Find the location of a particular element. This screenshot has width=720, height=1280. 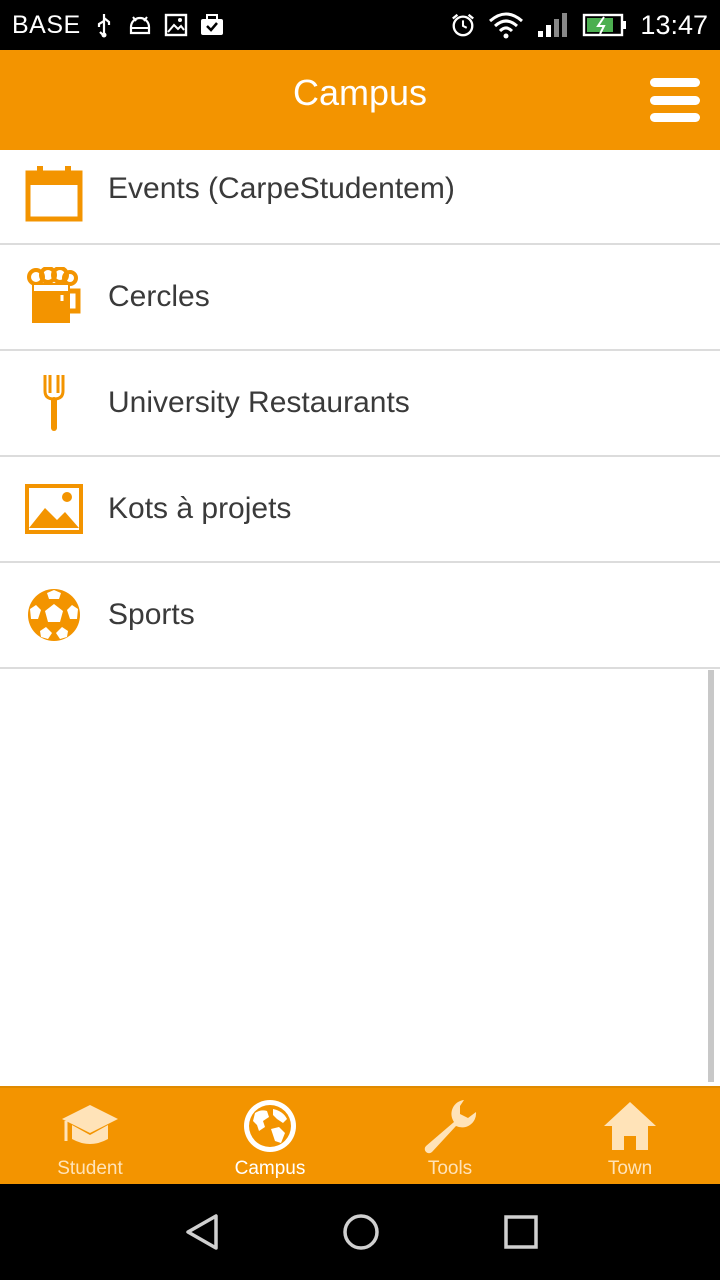

soccer-ball-icon is located at coordinates (54, 615).